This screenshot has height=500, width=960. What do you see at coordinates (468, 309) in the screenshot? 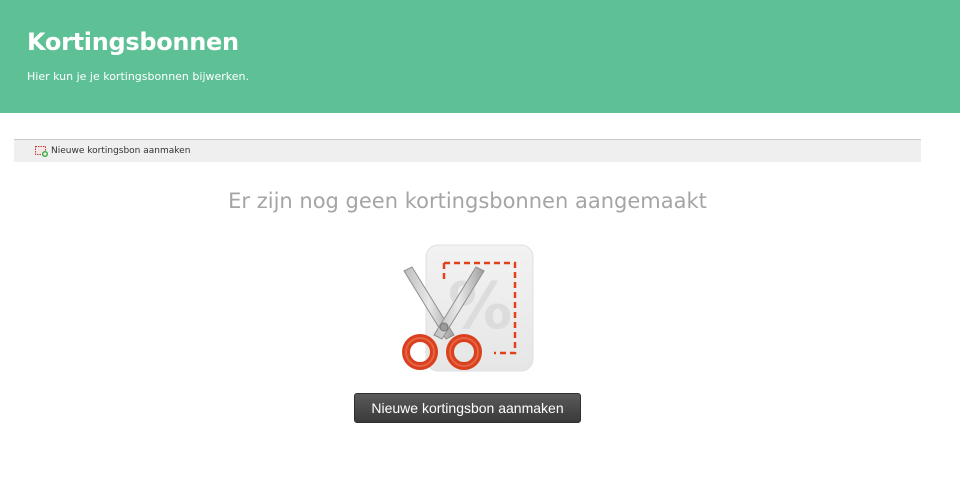
I see `scissors-coupon-icon: %` at bounding box center [468, 309].